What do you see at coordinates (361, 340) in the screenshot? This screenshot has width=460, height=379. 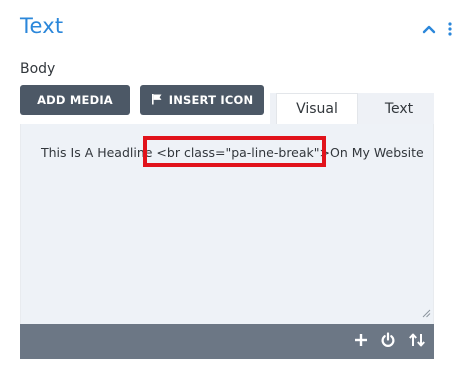 I see `plus-icon` at bounding box center [361, 340].